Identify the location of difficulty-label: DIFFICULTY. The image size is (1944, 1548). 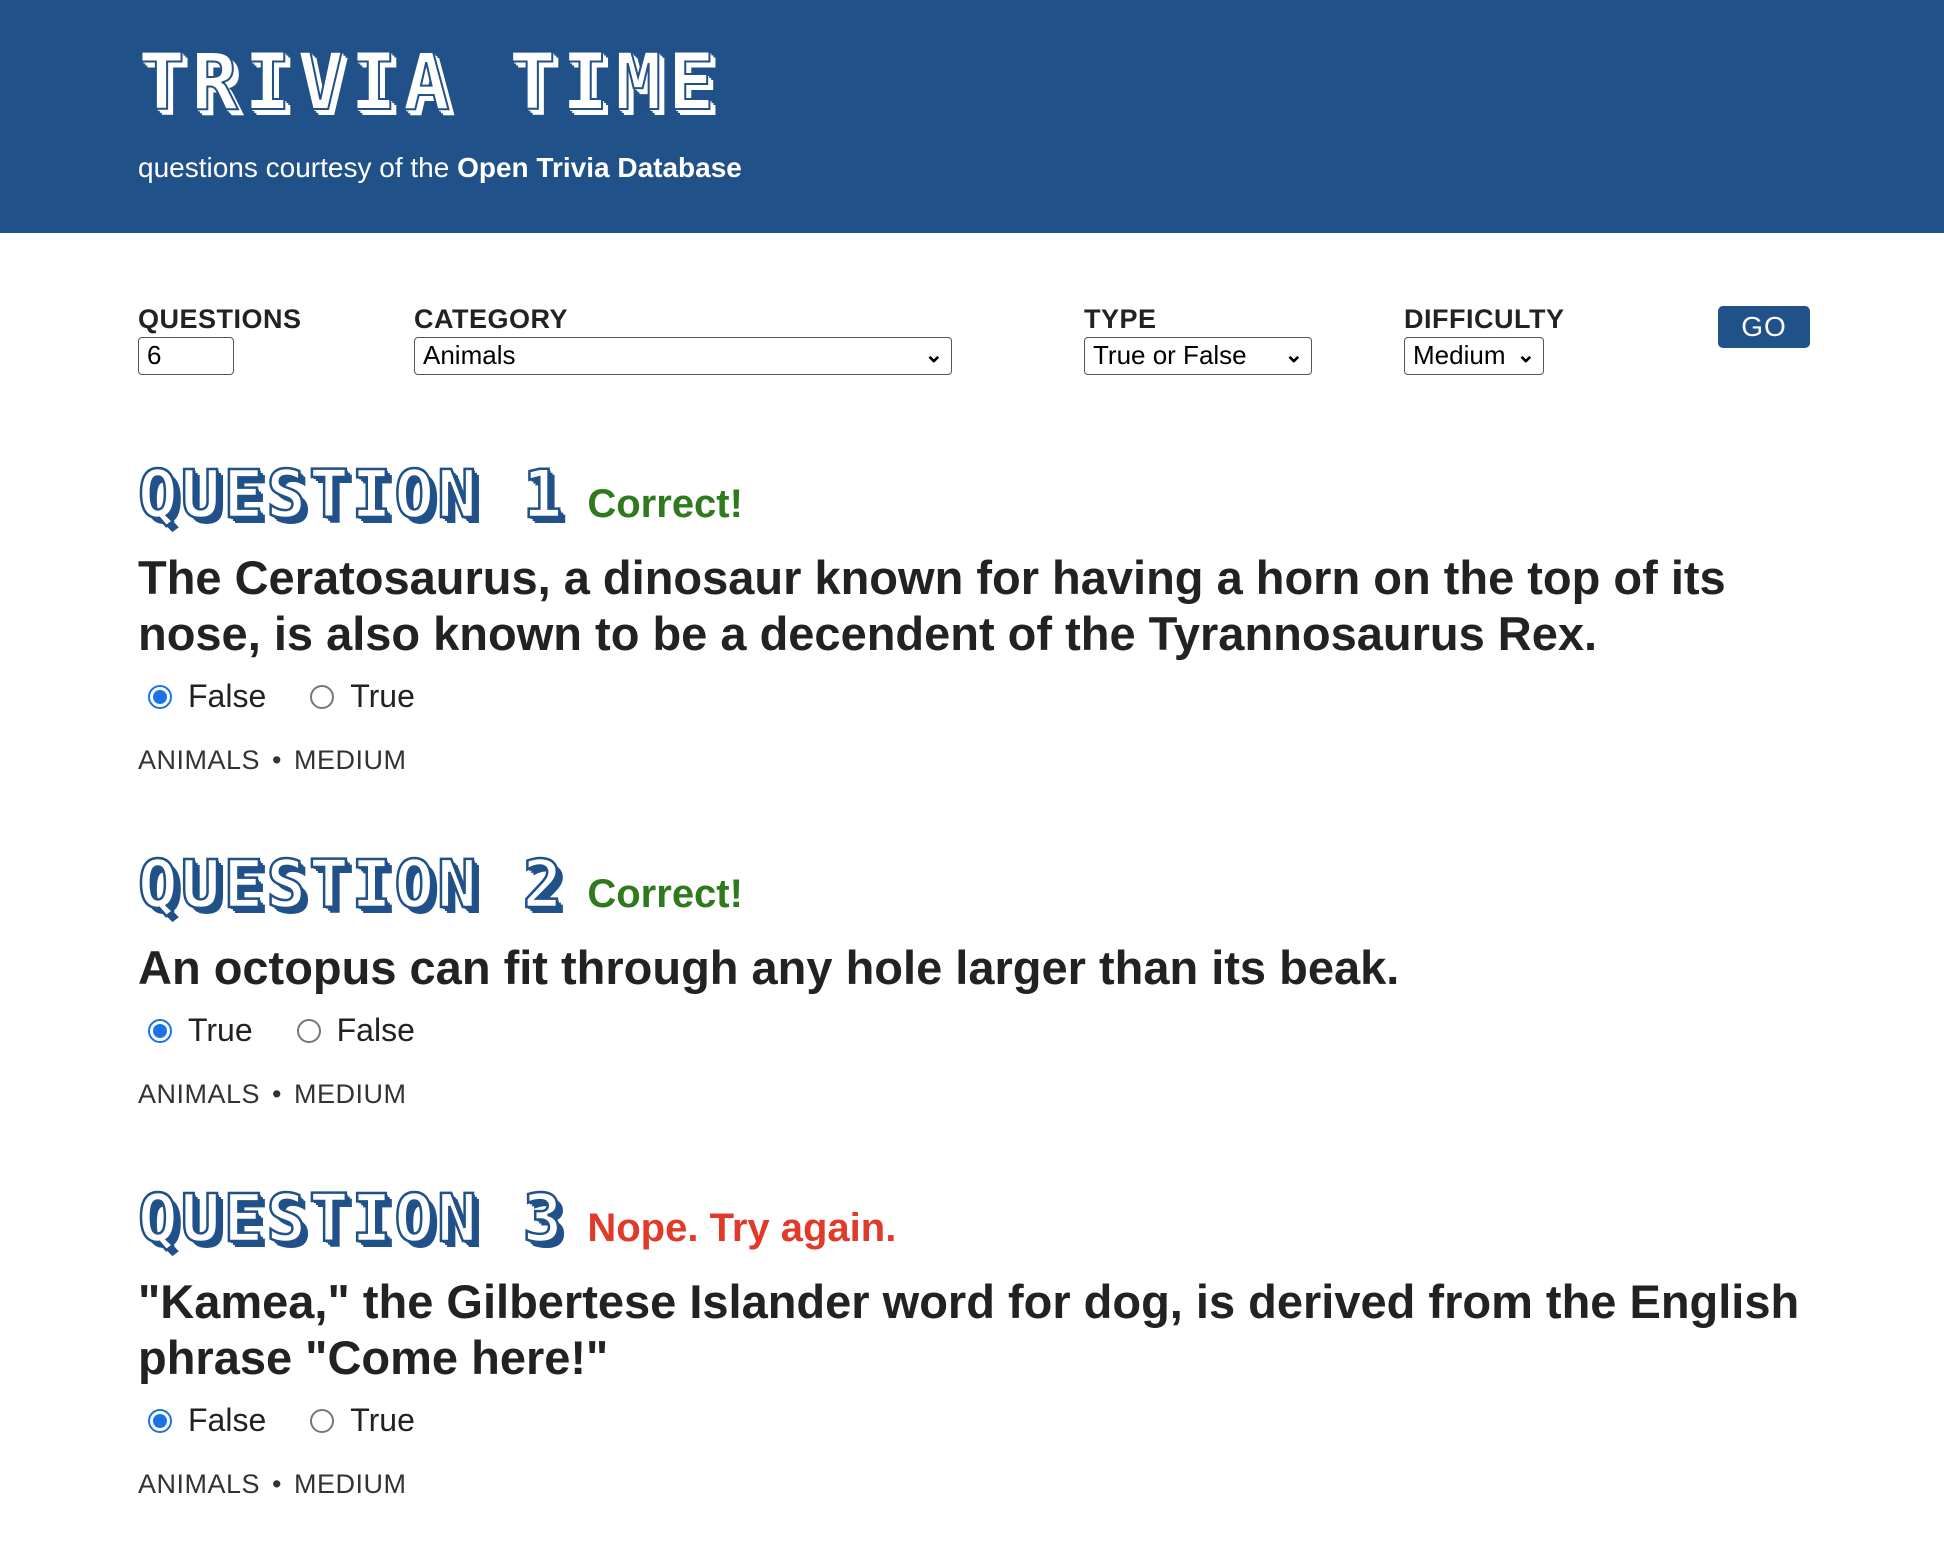
(1484, 319).